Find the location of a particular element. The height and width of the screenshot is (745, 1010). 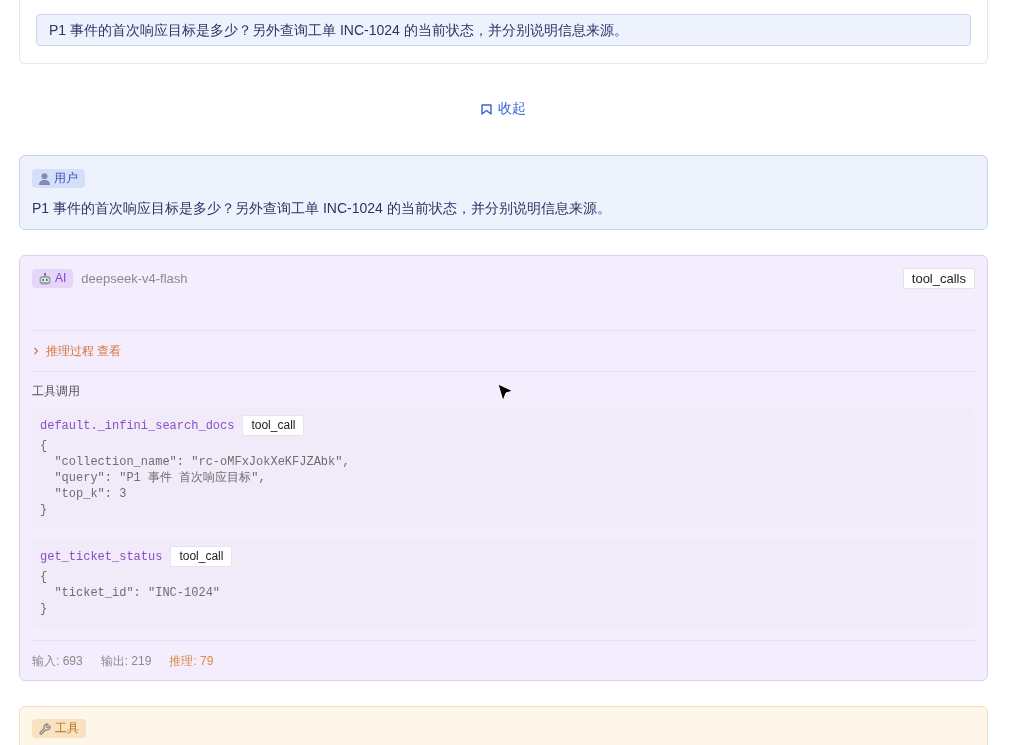

section-heading: 工具调用 is located at coordinates (56, 391).